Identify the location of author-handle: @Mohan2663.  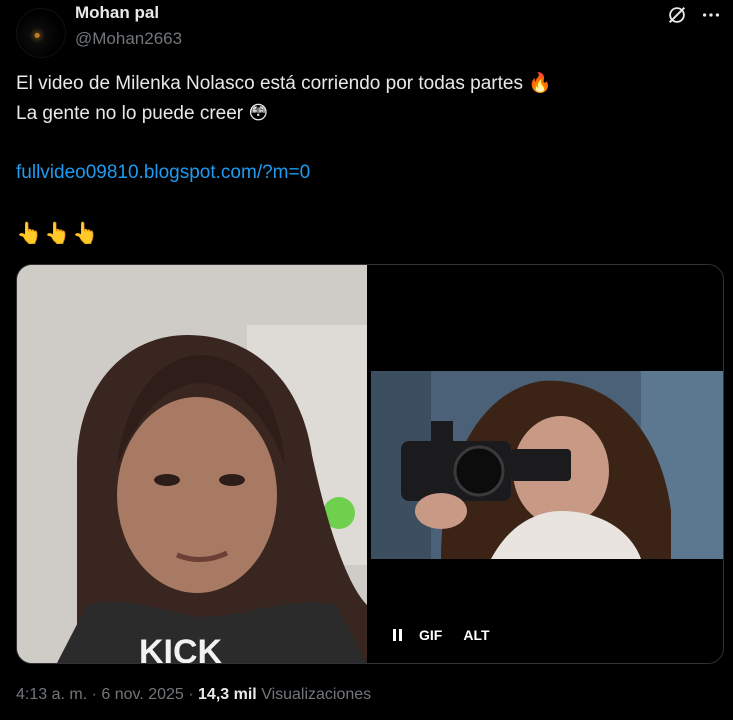
(128, 39).